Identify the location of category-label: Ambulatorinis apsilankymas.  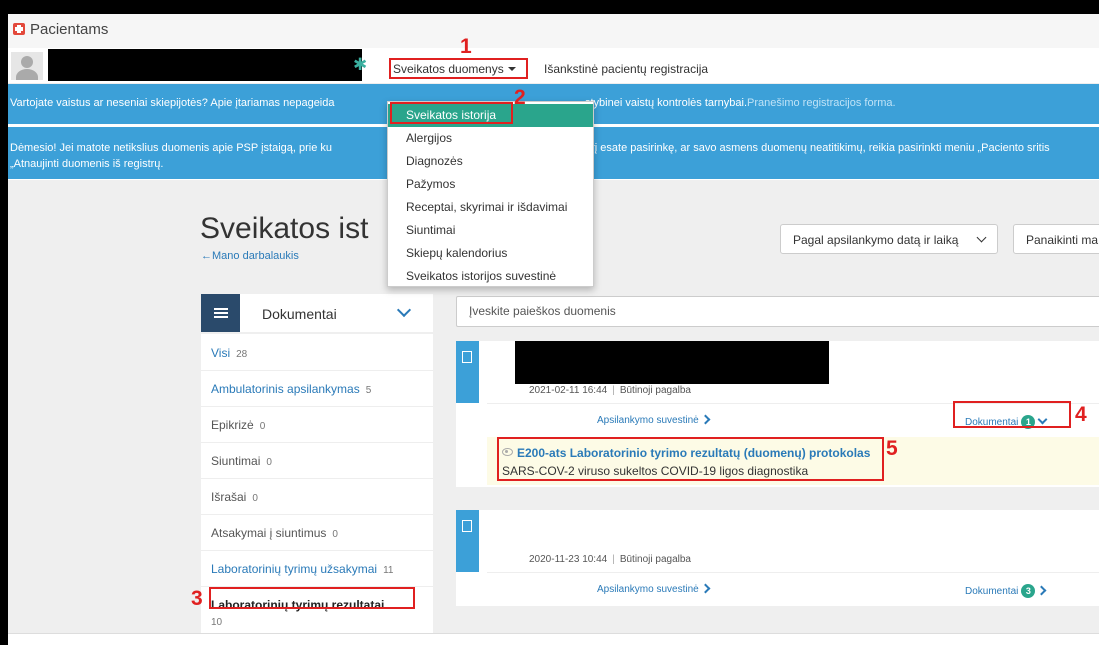
(285, 389).